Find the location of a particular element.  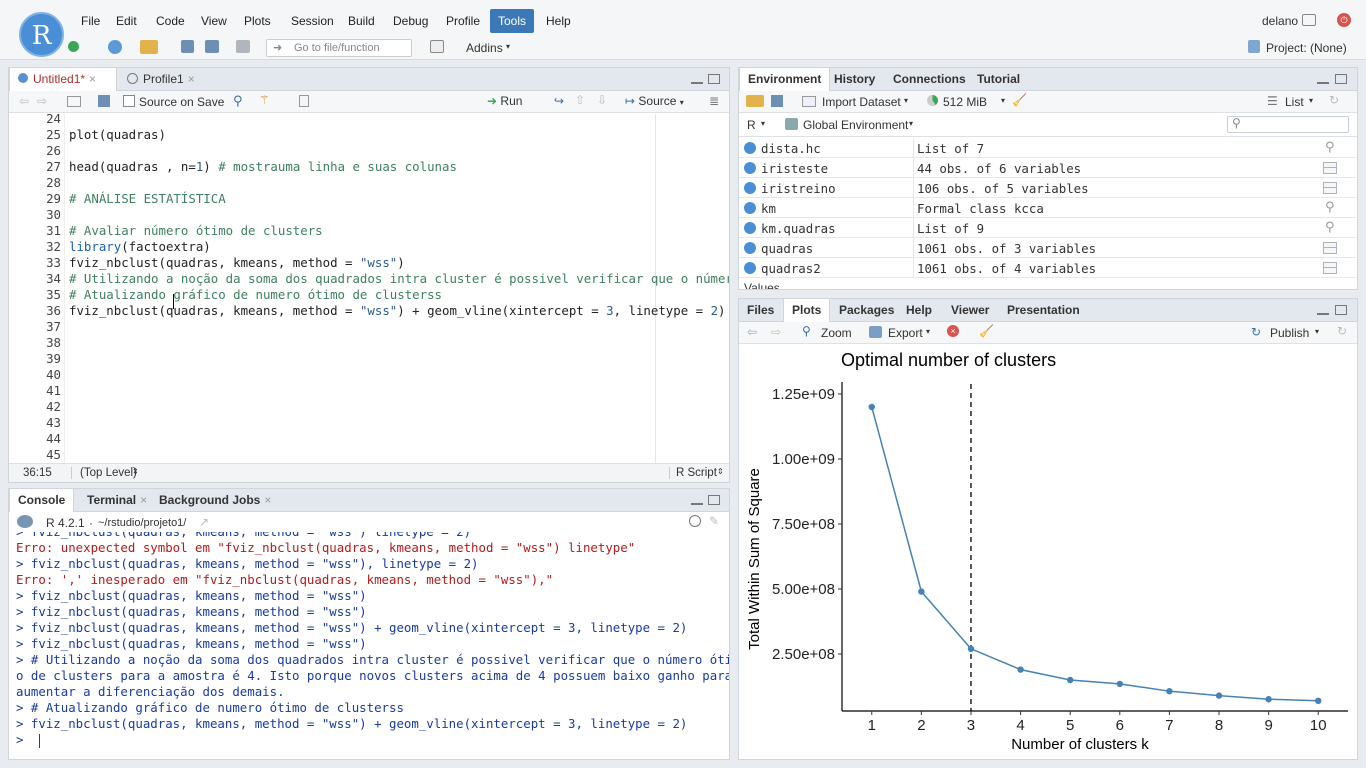

go-down-icon: ⇩ is located at coordinates (602, 100).